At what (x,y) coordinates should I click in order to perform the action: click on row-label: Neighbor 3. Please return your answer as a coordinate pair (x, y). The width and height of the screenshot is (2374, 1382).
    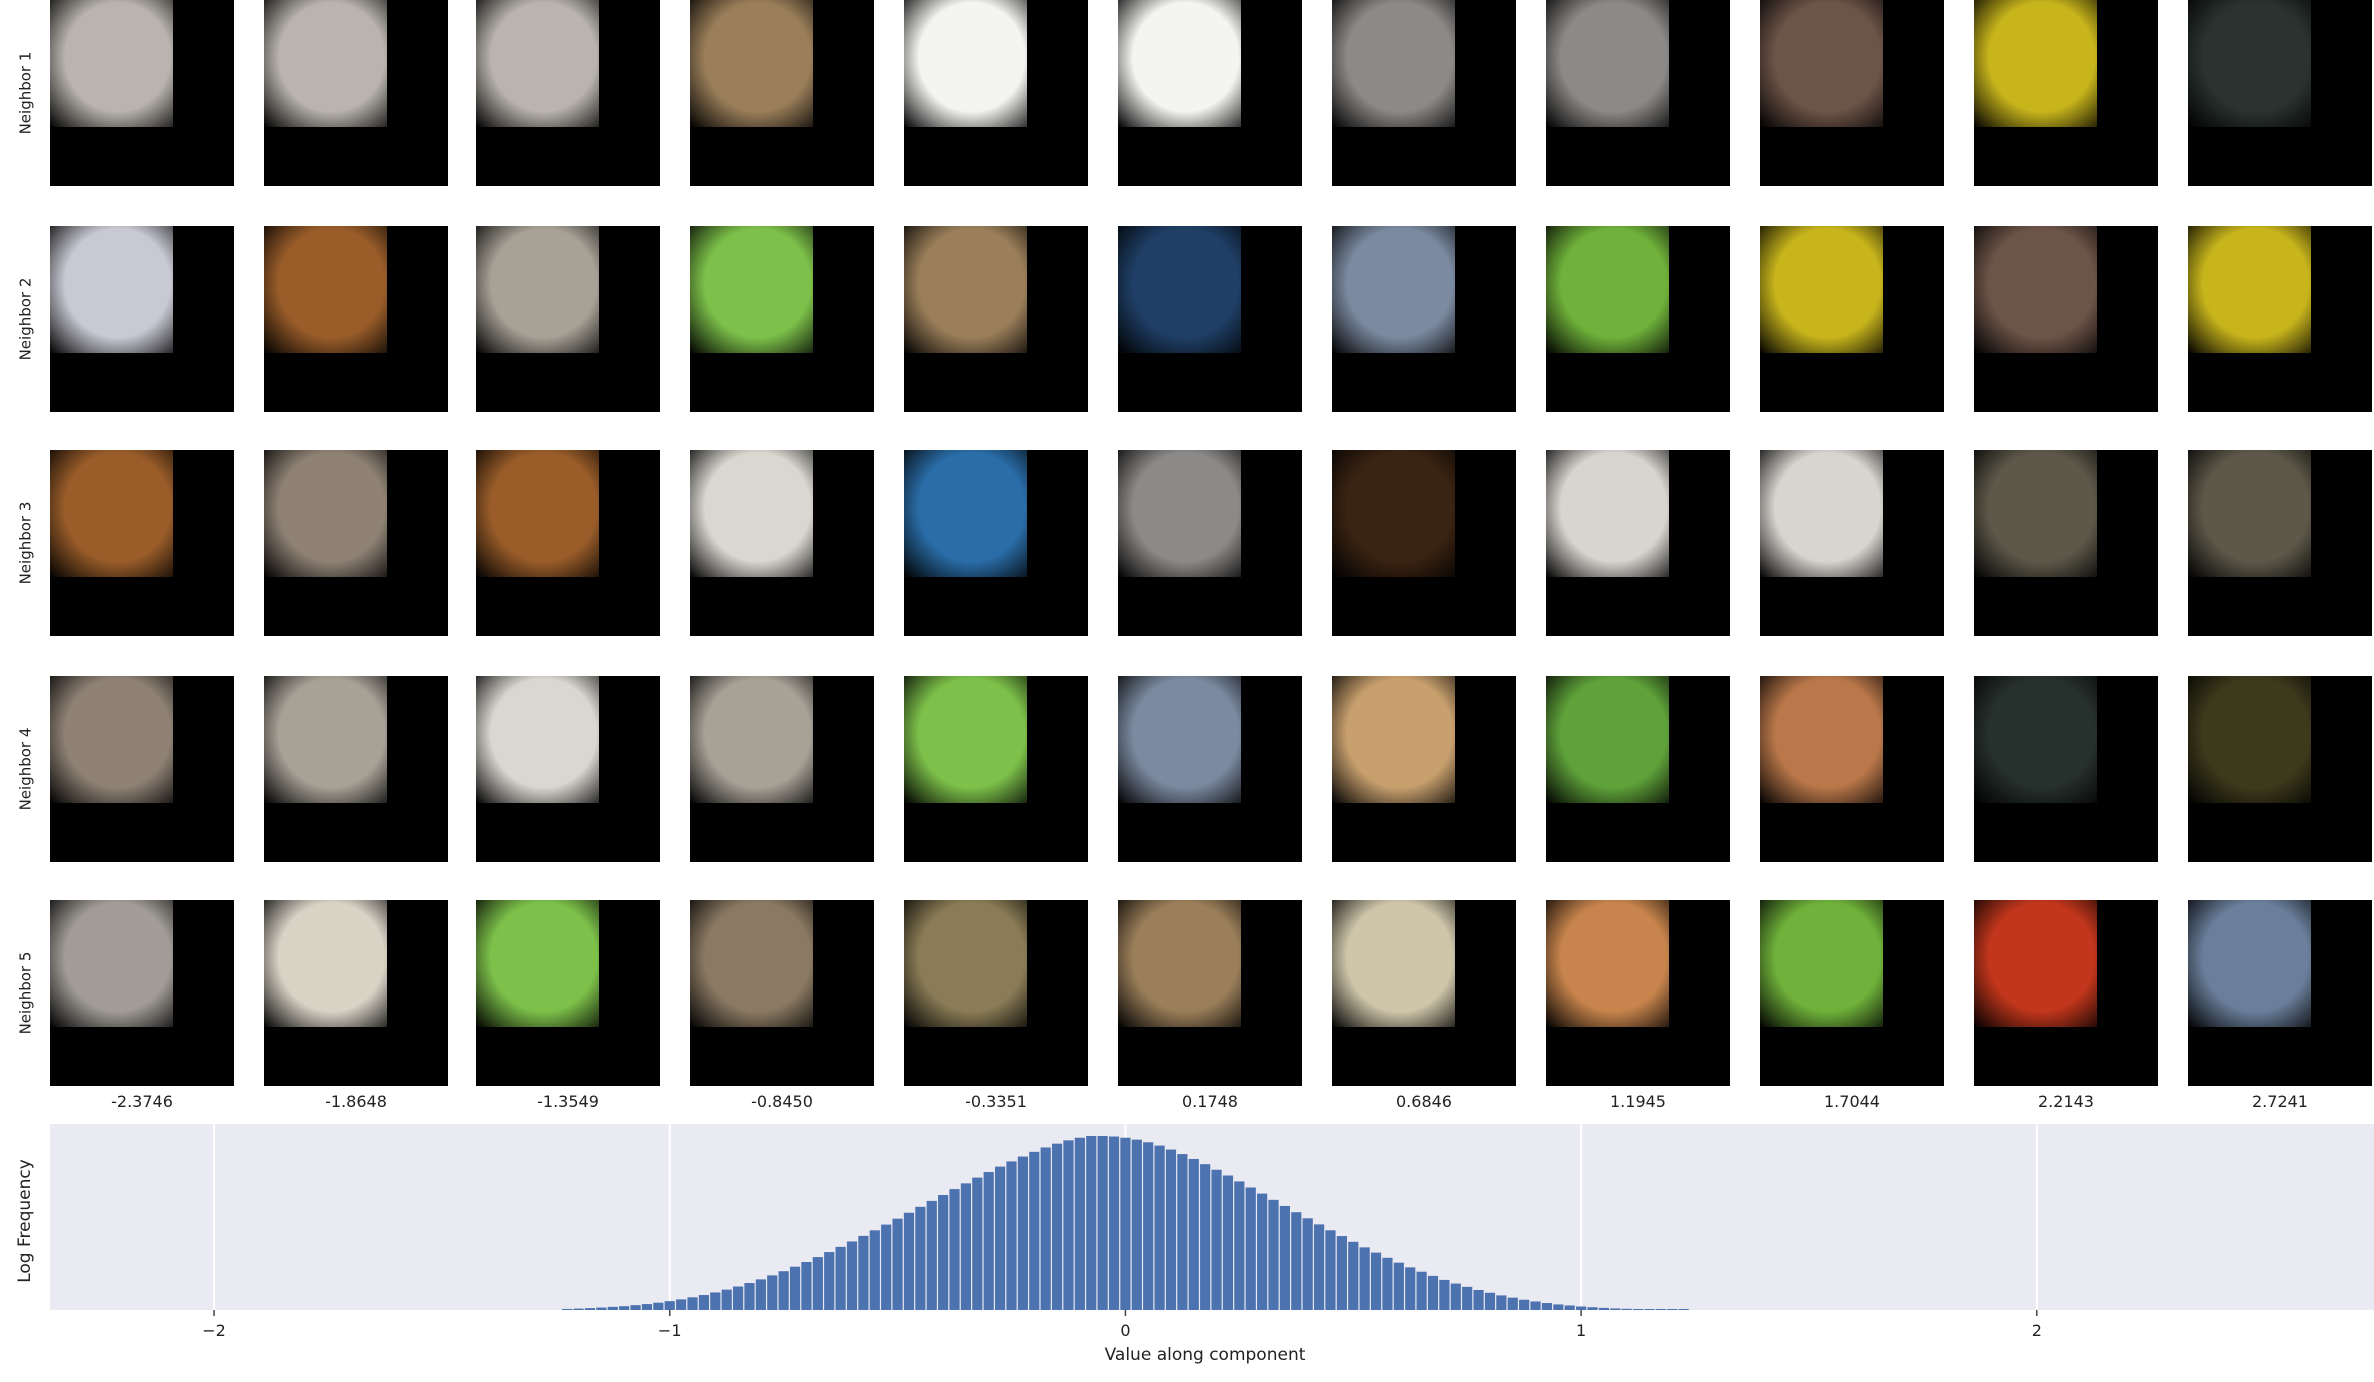
    Looking at the image, I should click on (25, 543).